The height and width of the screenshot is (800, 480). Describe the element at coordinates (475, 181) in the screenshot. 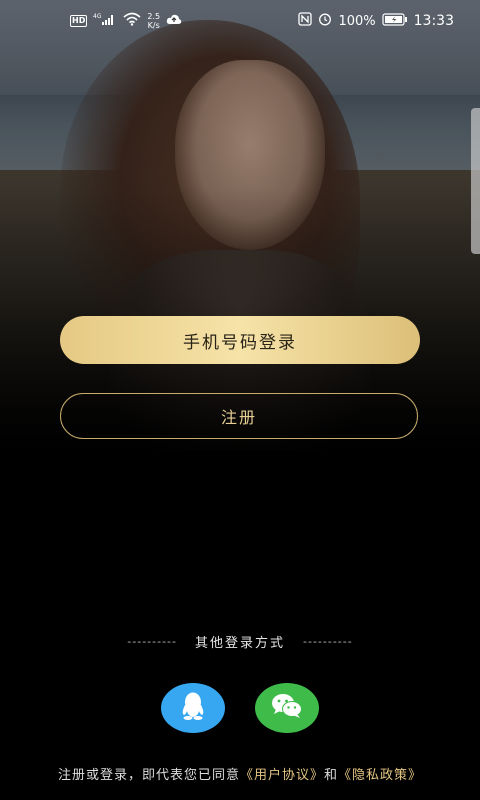

I see `scroll-indicator` at that location.